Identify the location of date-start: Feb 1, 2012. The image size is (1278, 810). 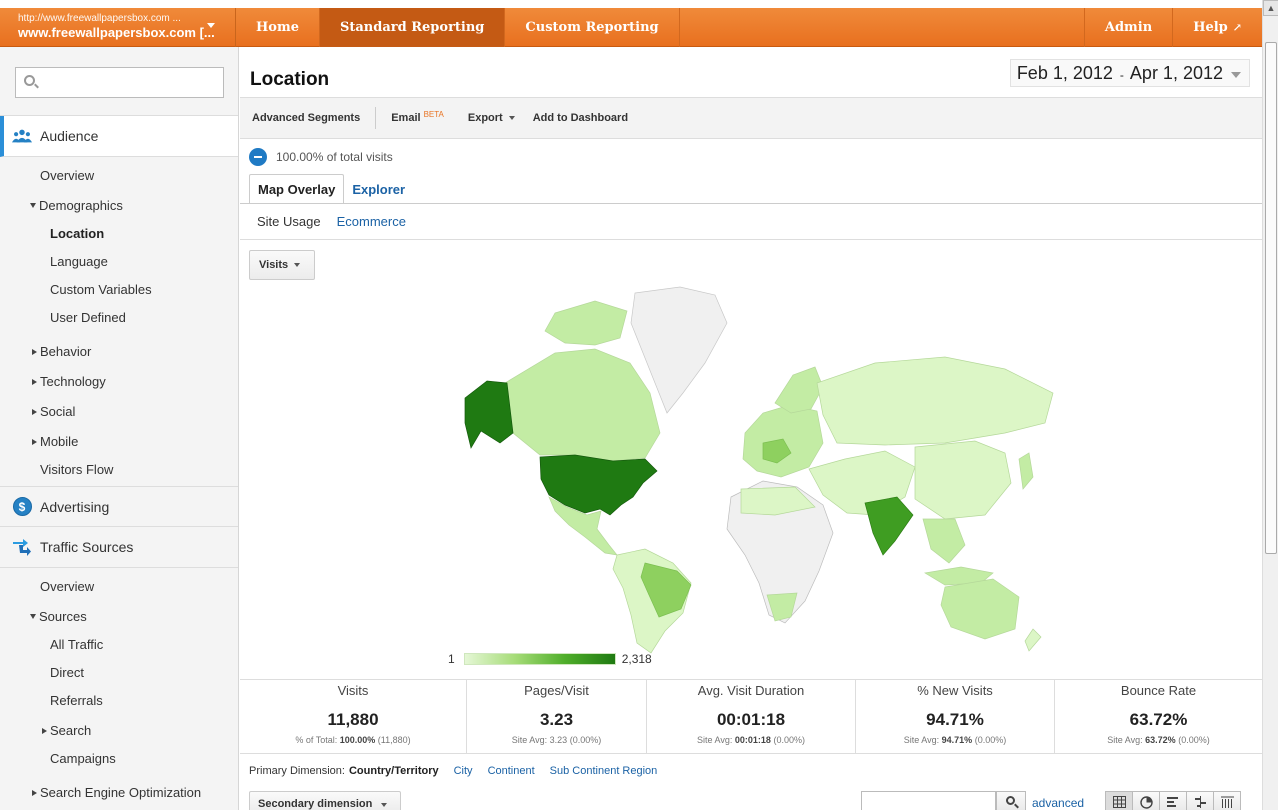
(1064, 73).